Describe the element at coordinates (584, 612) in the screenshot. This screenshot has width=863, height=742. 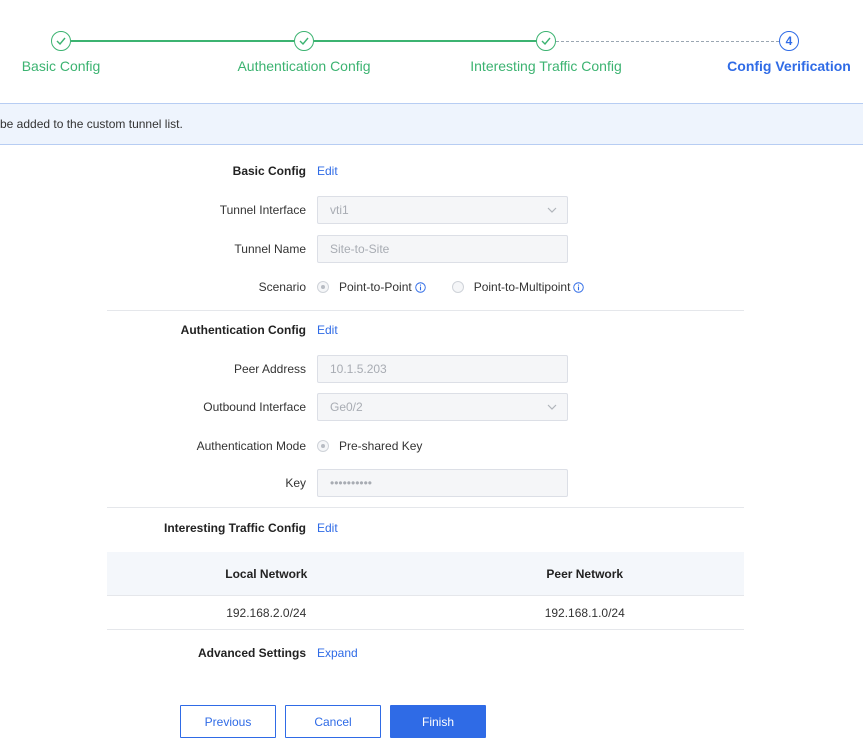
I see `peer-network-cell: 192.168.1.0/24` at that location.